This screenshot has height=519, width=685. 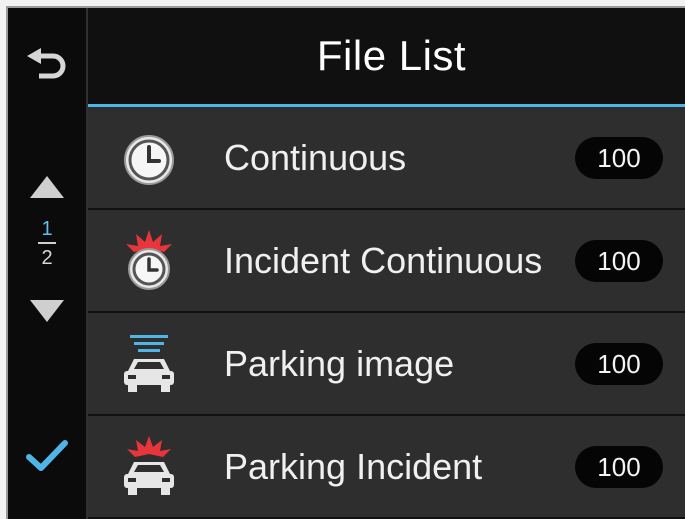 What do you see at coordinates (149, 363) in the screenshot?
I see `parked-car-icon` at bounding box center [149, 363].